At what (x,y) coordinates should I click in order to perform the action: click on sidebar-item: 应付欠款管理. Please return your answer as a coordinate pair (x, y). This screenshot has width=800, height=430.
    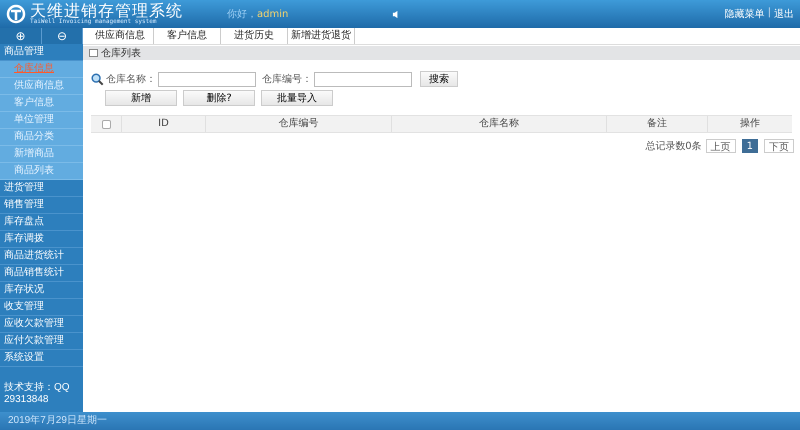
    Looking at the image, I should click on (41, 341).